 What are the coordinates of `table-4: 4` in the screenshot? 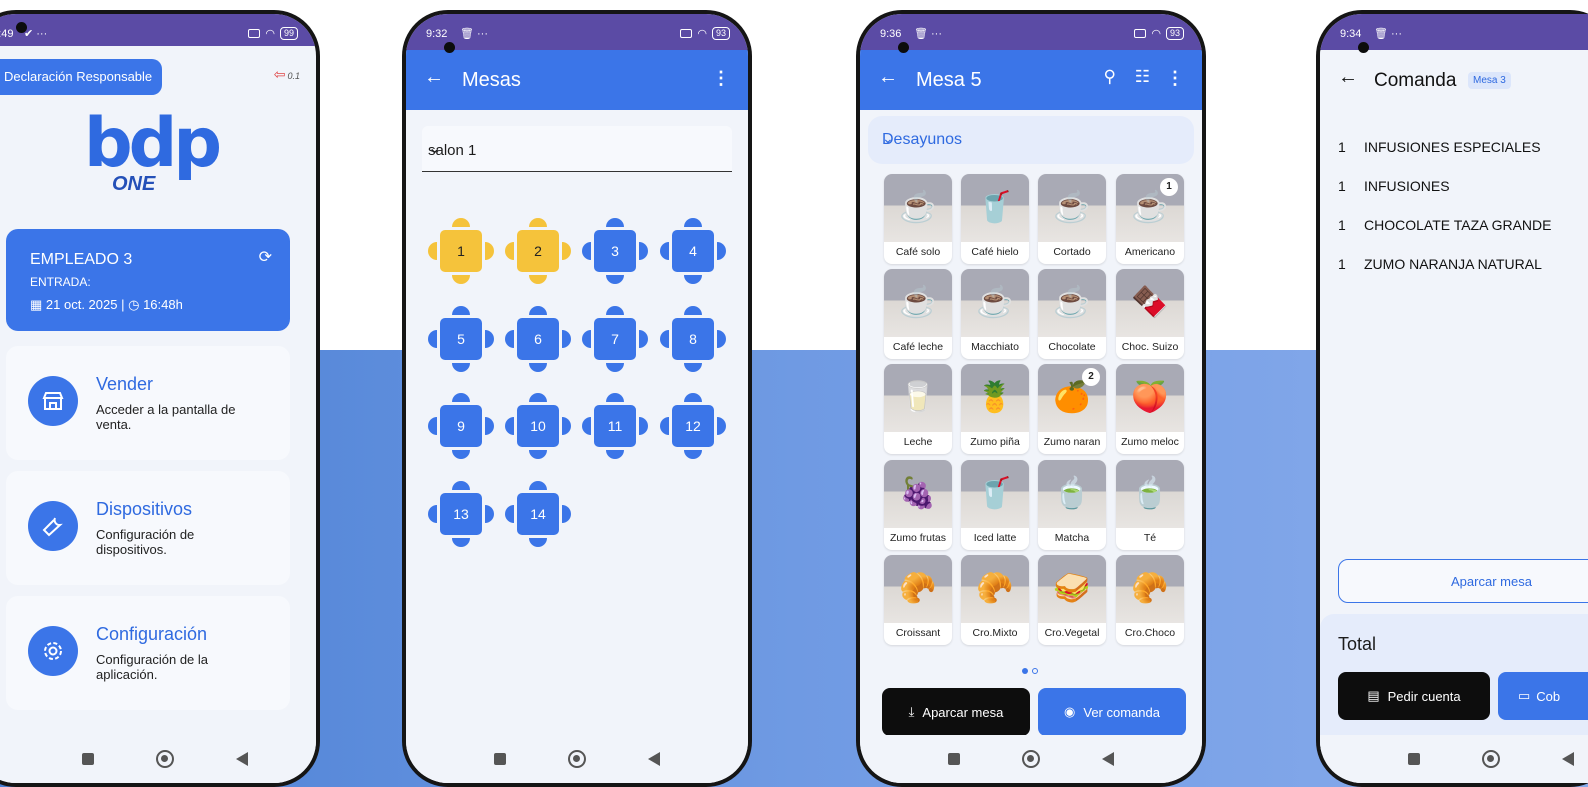 It's located at (693, 251).